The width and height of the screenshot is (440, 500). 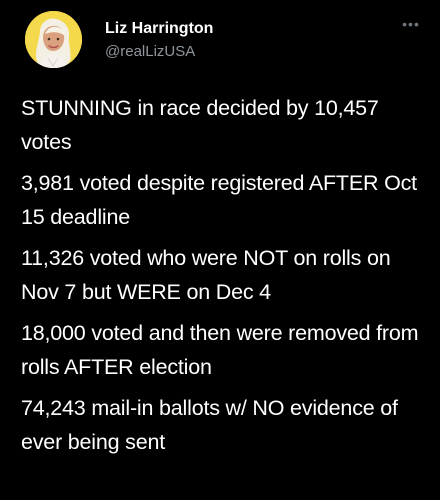 What do you see at coordinates (411, 24) in the screenshot?
I see `more-options-icon: •••` at bounding box center [411, 24].